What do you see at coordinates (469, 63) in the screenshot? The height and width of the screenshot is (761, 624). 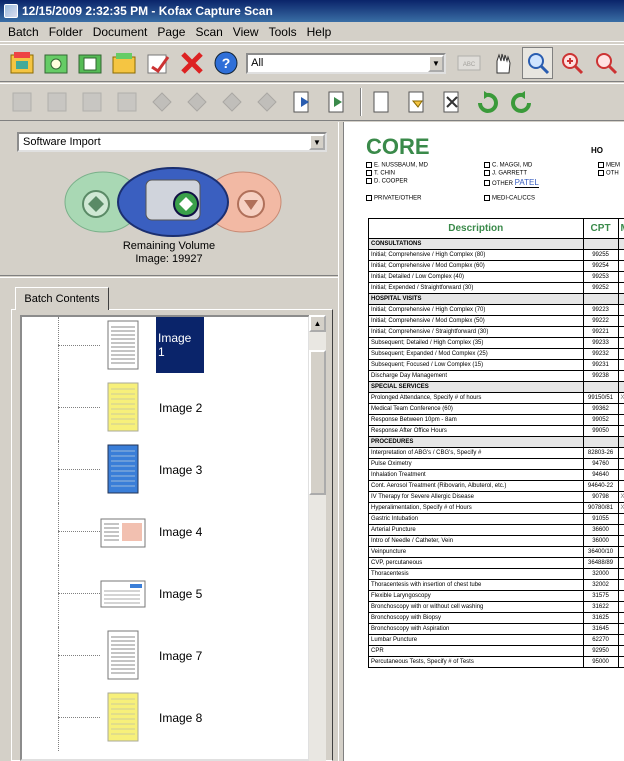 I see `ocr-icon: ABC` at bounding box center [469, 63].